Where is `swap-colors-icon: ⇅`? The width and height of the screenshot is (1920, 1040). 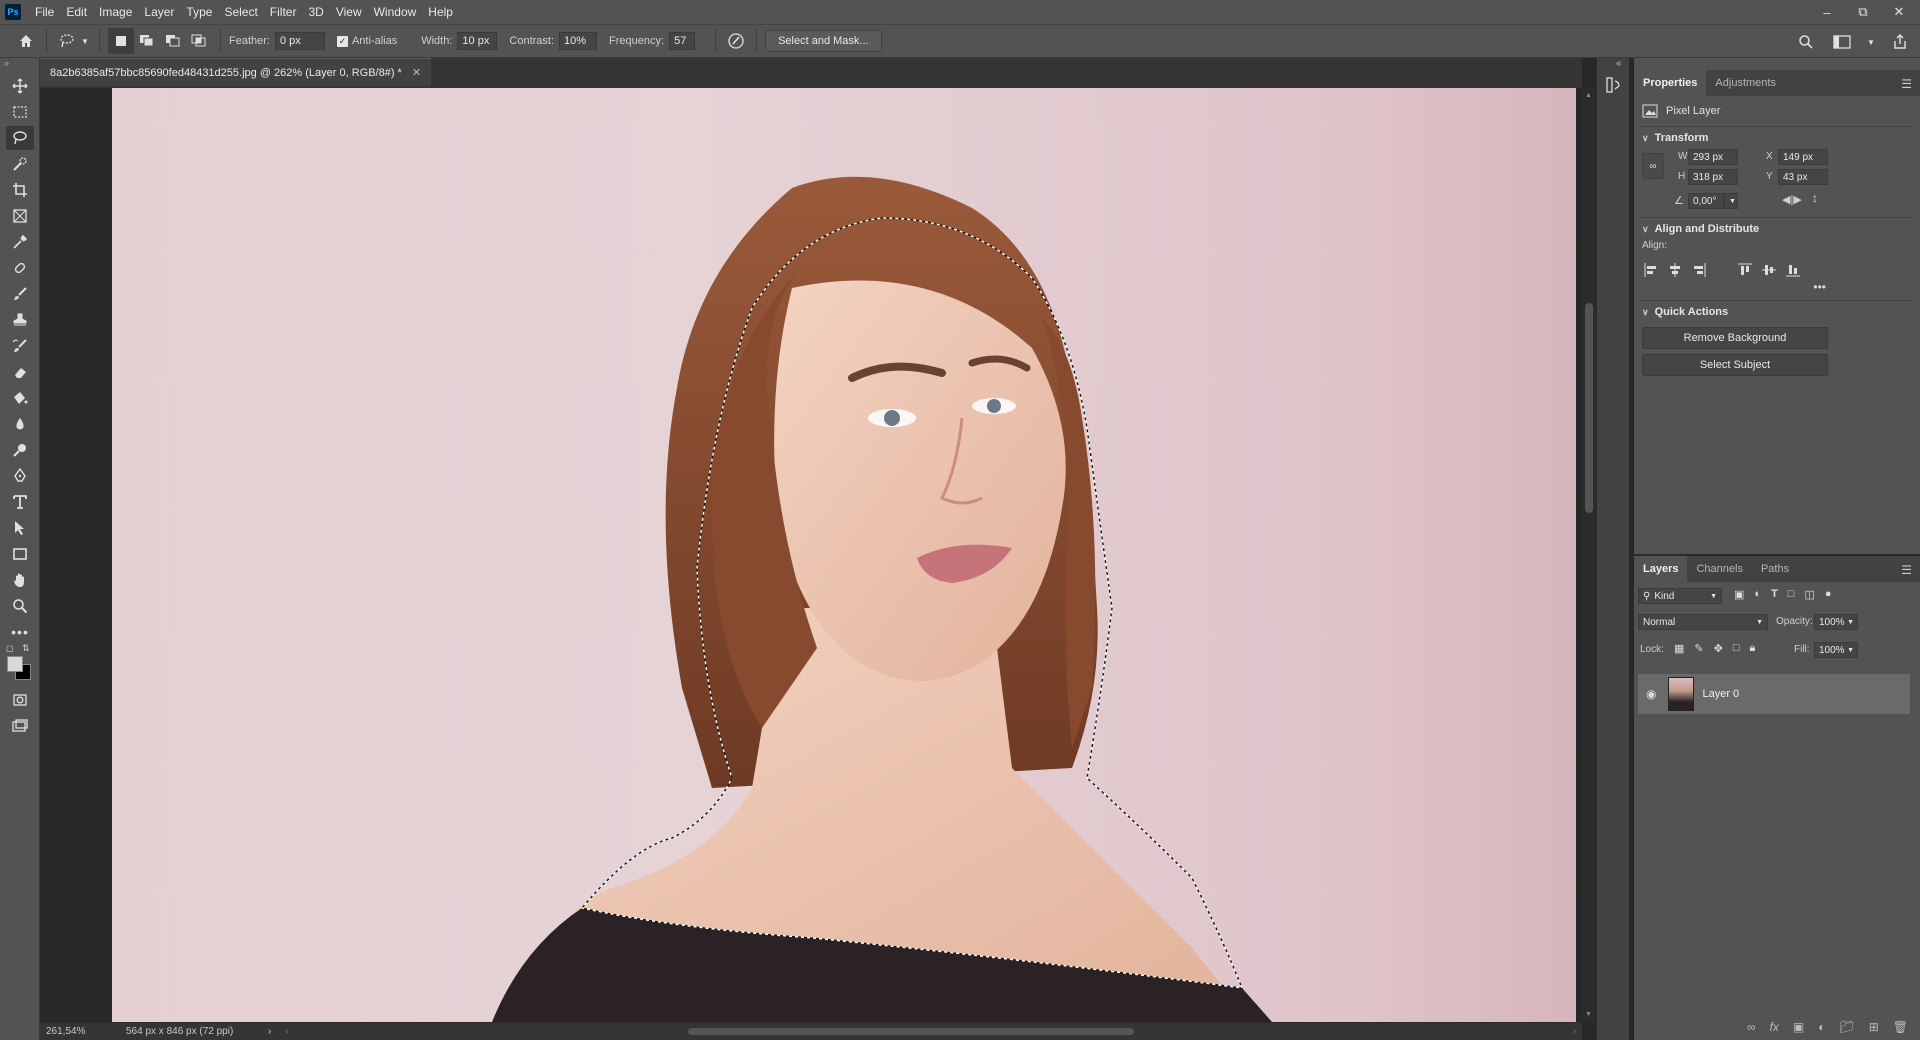
swap-colors-icon: ⇅ is located at coordinates (26, 648).